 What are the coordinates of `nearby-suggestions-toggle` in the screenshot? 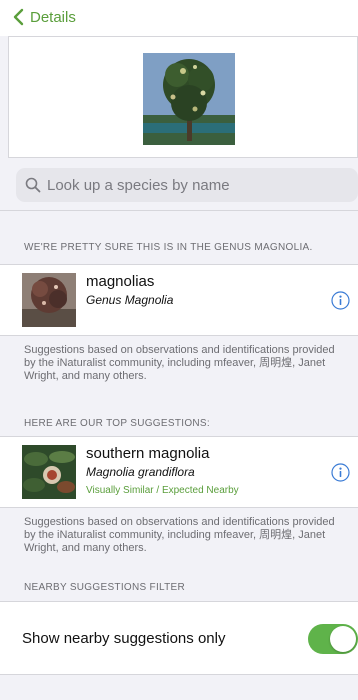 It's located at (333, 639).